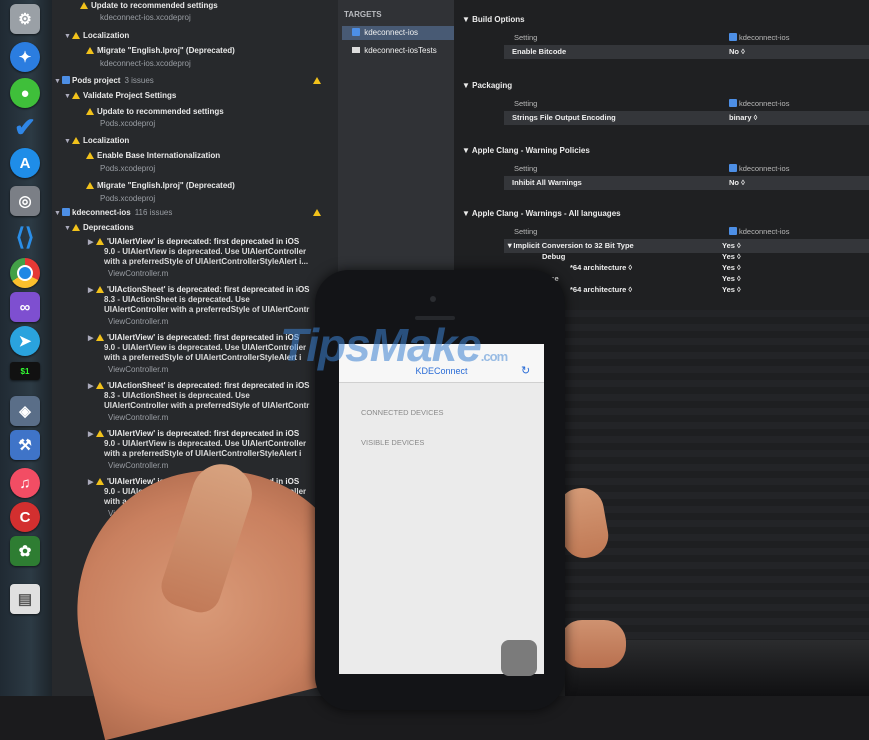 The width and height of the screenshot is (869, 740). I want to click on disk-utility-icon: ◎, so click(25, 201).